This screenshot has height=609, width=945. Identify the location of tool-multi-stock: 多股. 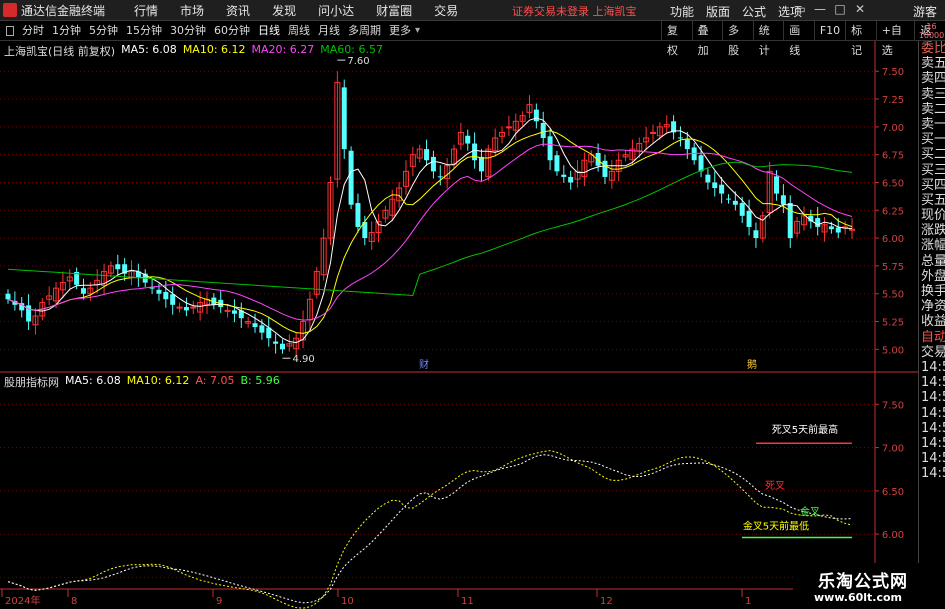
(737, 39).